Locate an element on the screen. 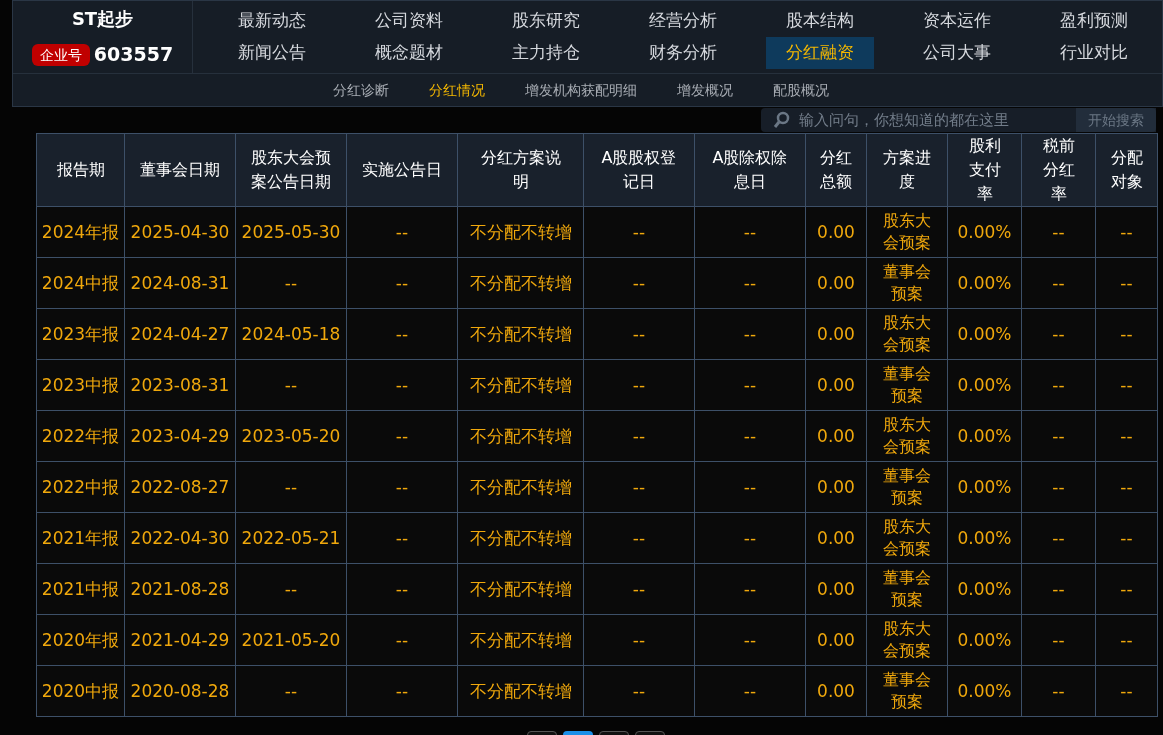 This screenshot has height=735, width=1163. subnav-tab: 增发概况 is located at coordinates (705, 90).